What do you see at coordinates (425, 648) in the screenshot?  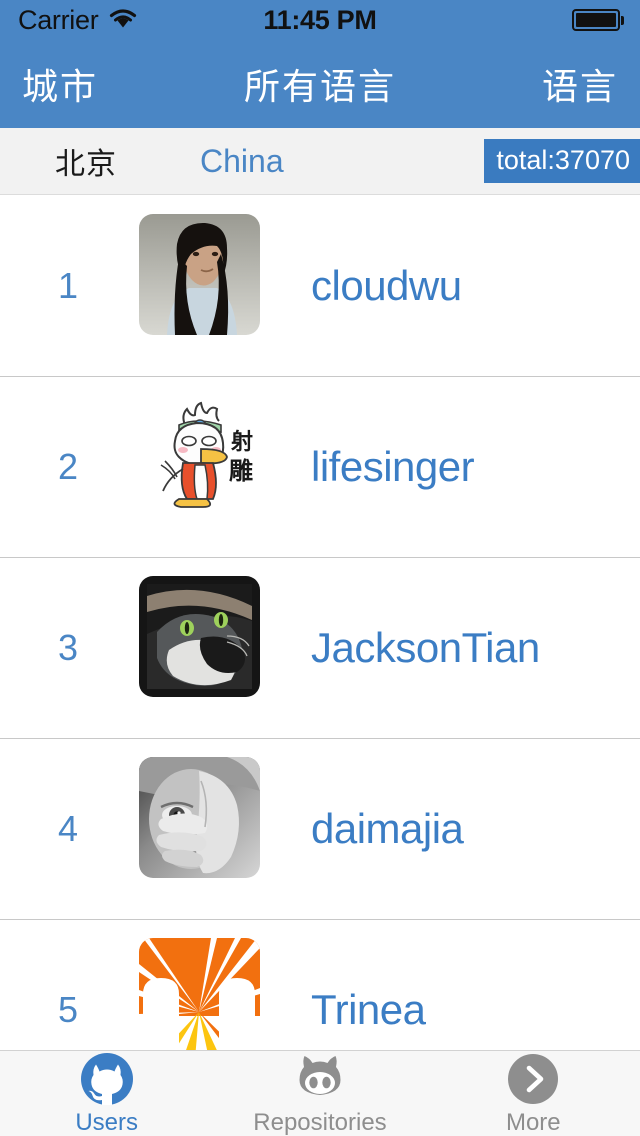 I see `username-label: JacksonTian` at bounding box center [425, 648].